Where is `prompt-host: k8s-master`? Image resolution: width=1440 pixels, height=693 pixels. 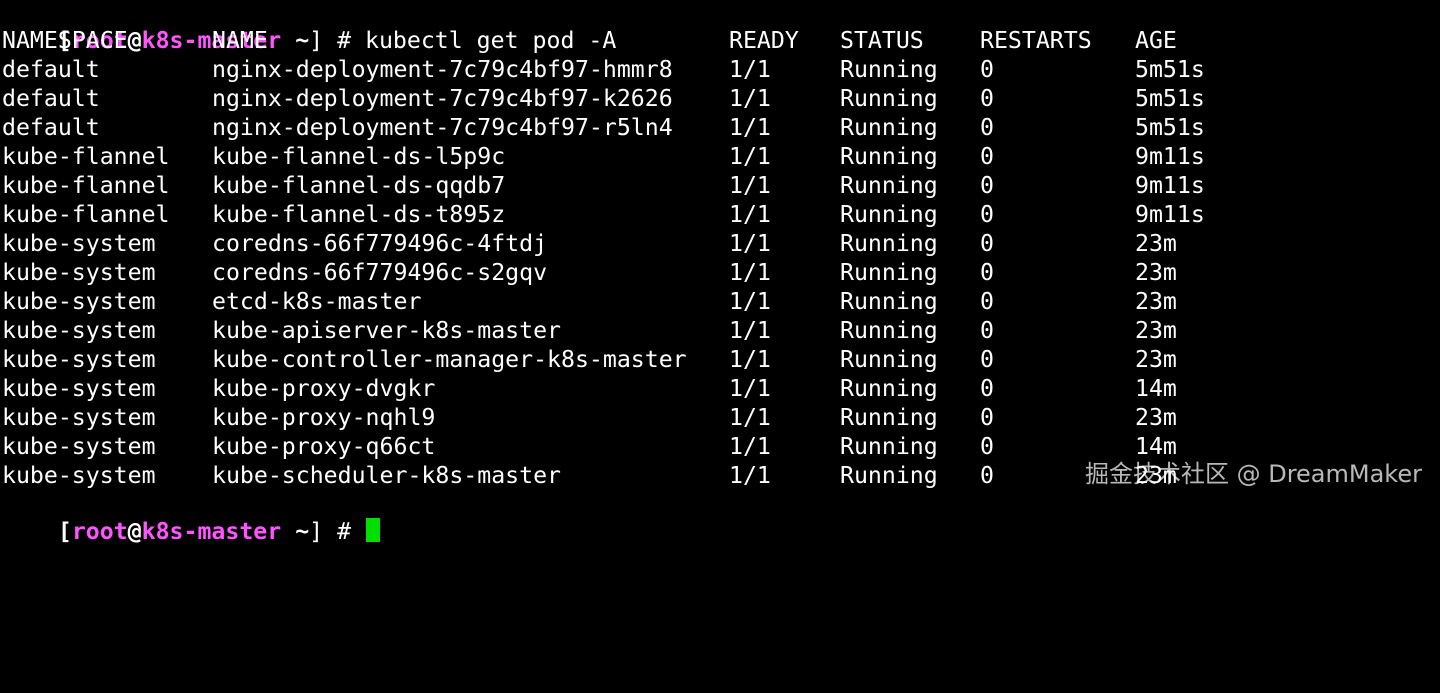
prompt-host: k8s-master is located at coordinates (211, 531).